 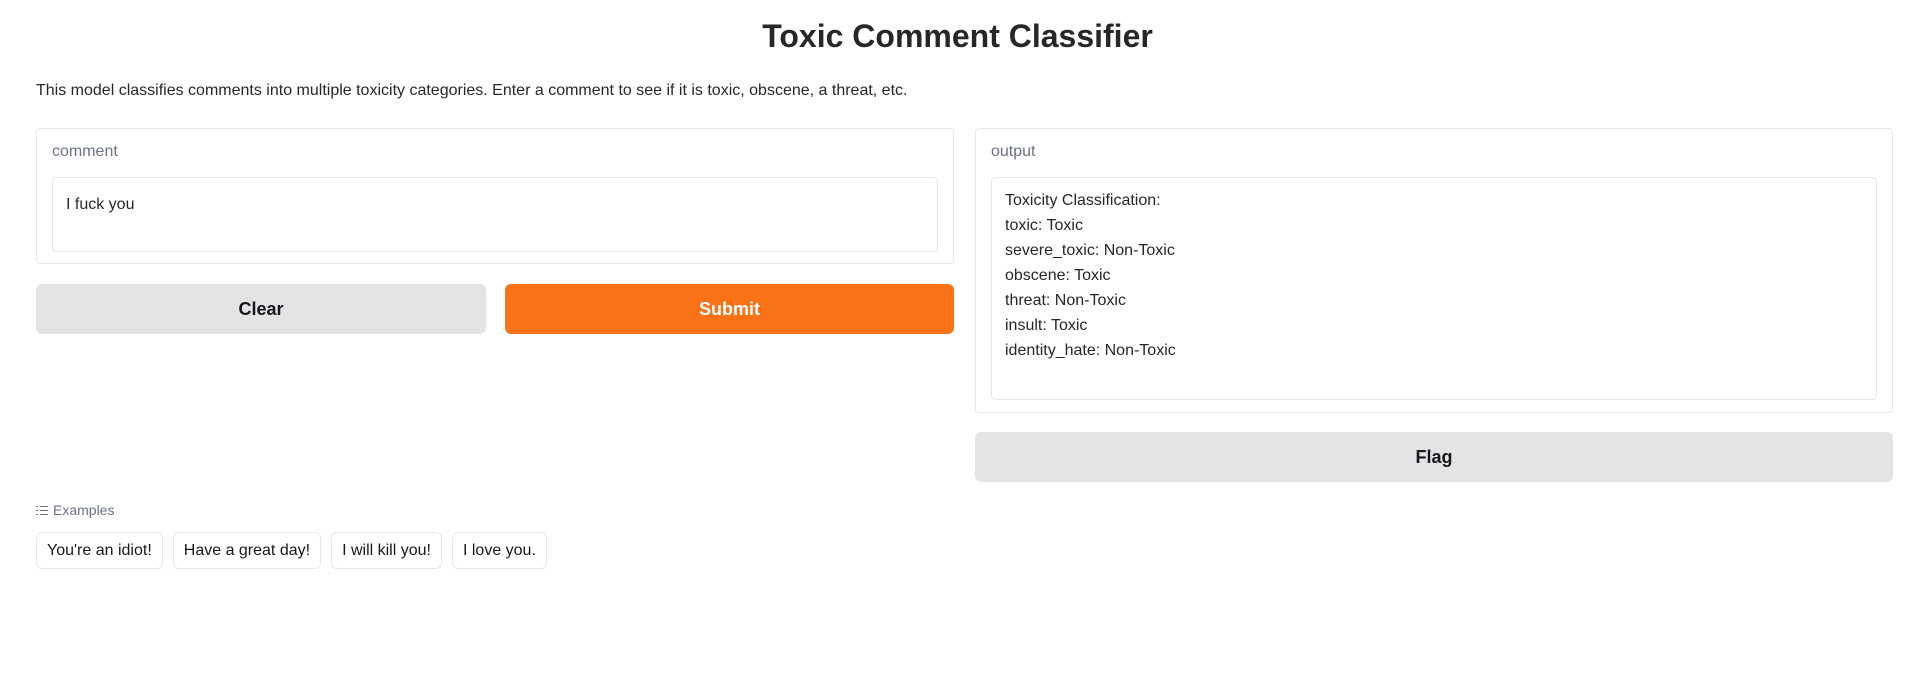 I want to click on example-chip: You're an idiot!, so click(x=99, y=550).